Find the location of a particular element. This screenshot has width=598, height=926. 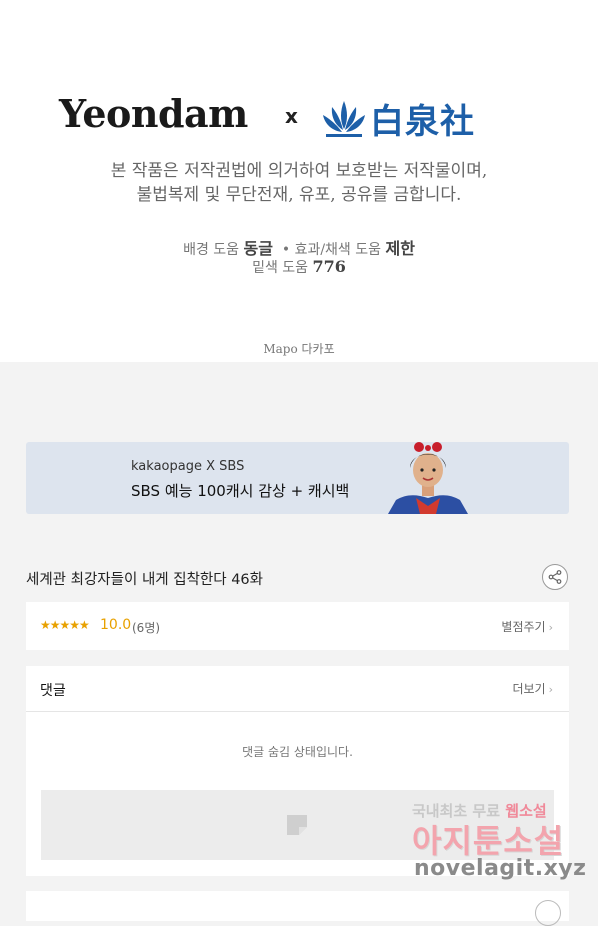

credit-base-name: 776 is located at coordinates (329, 266).